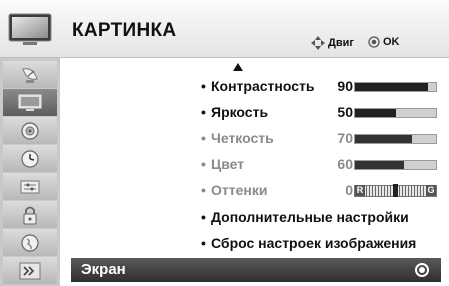  I want to click on input-icon, so click(30, 270).